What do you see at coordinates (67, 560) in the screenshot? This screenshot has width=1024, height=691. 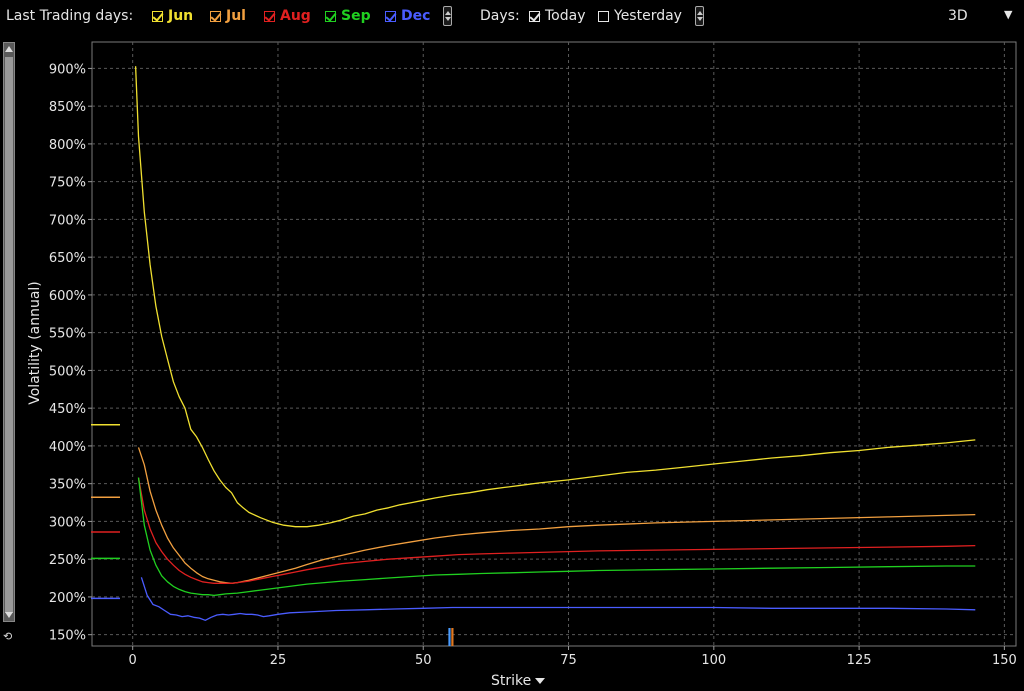 I see `y-tick-label: 250%` at bounding box center [67, 560].